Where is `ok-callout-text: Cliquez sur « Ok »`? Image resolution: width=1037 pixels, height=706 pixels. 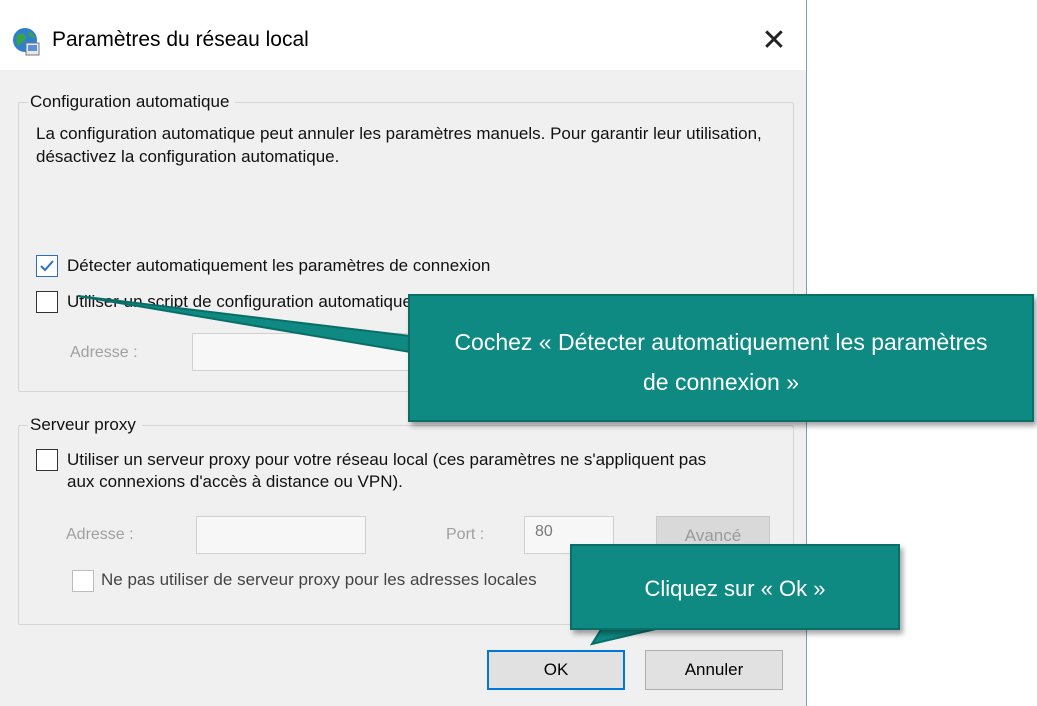
ok-callout-text: Cliquez sur « Ok » is located at coordinates (735, 588).